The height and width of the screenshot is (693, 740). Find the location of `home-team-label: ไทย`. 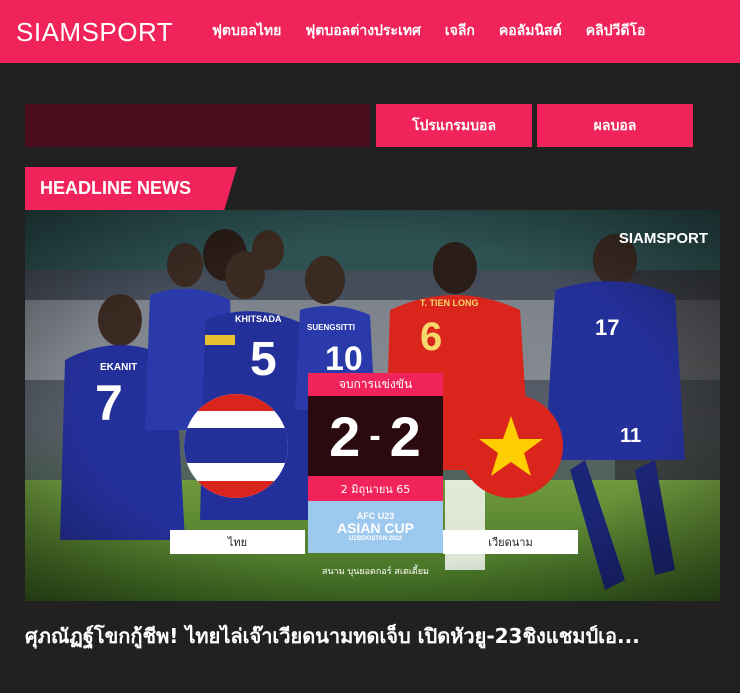

home-team-label: ไทย is located at coordinates (237, 542).